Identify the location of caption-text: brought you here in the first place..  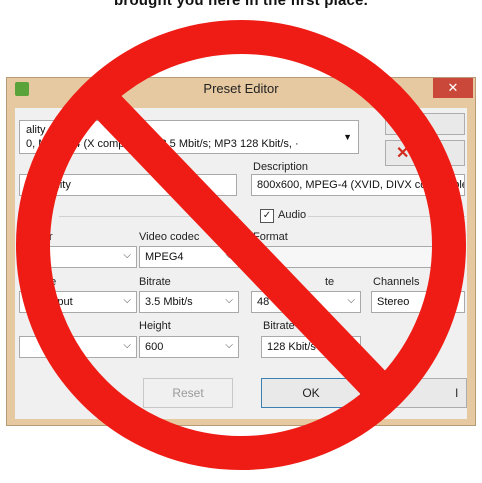
(241, 4).